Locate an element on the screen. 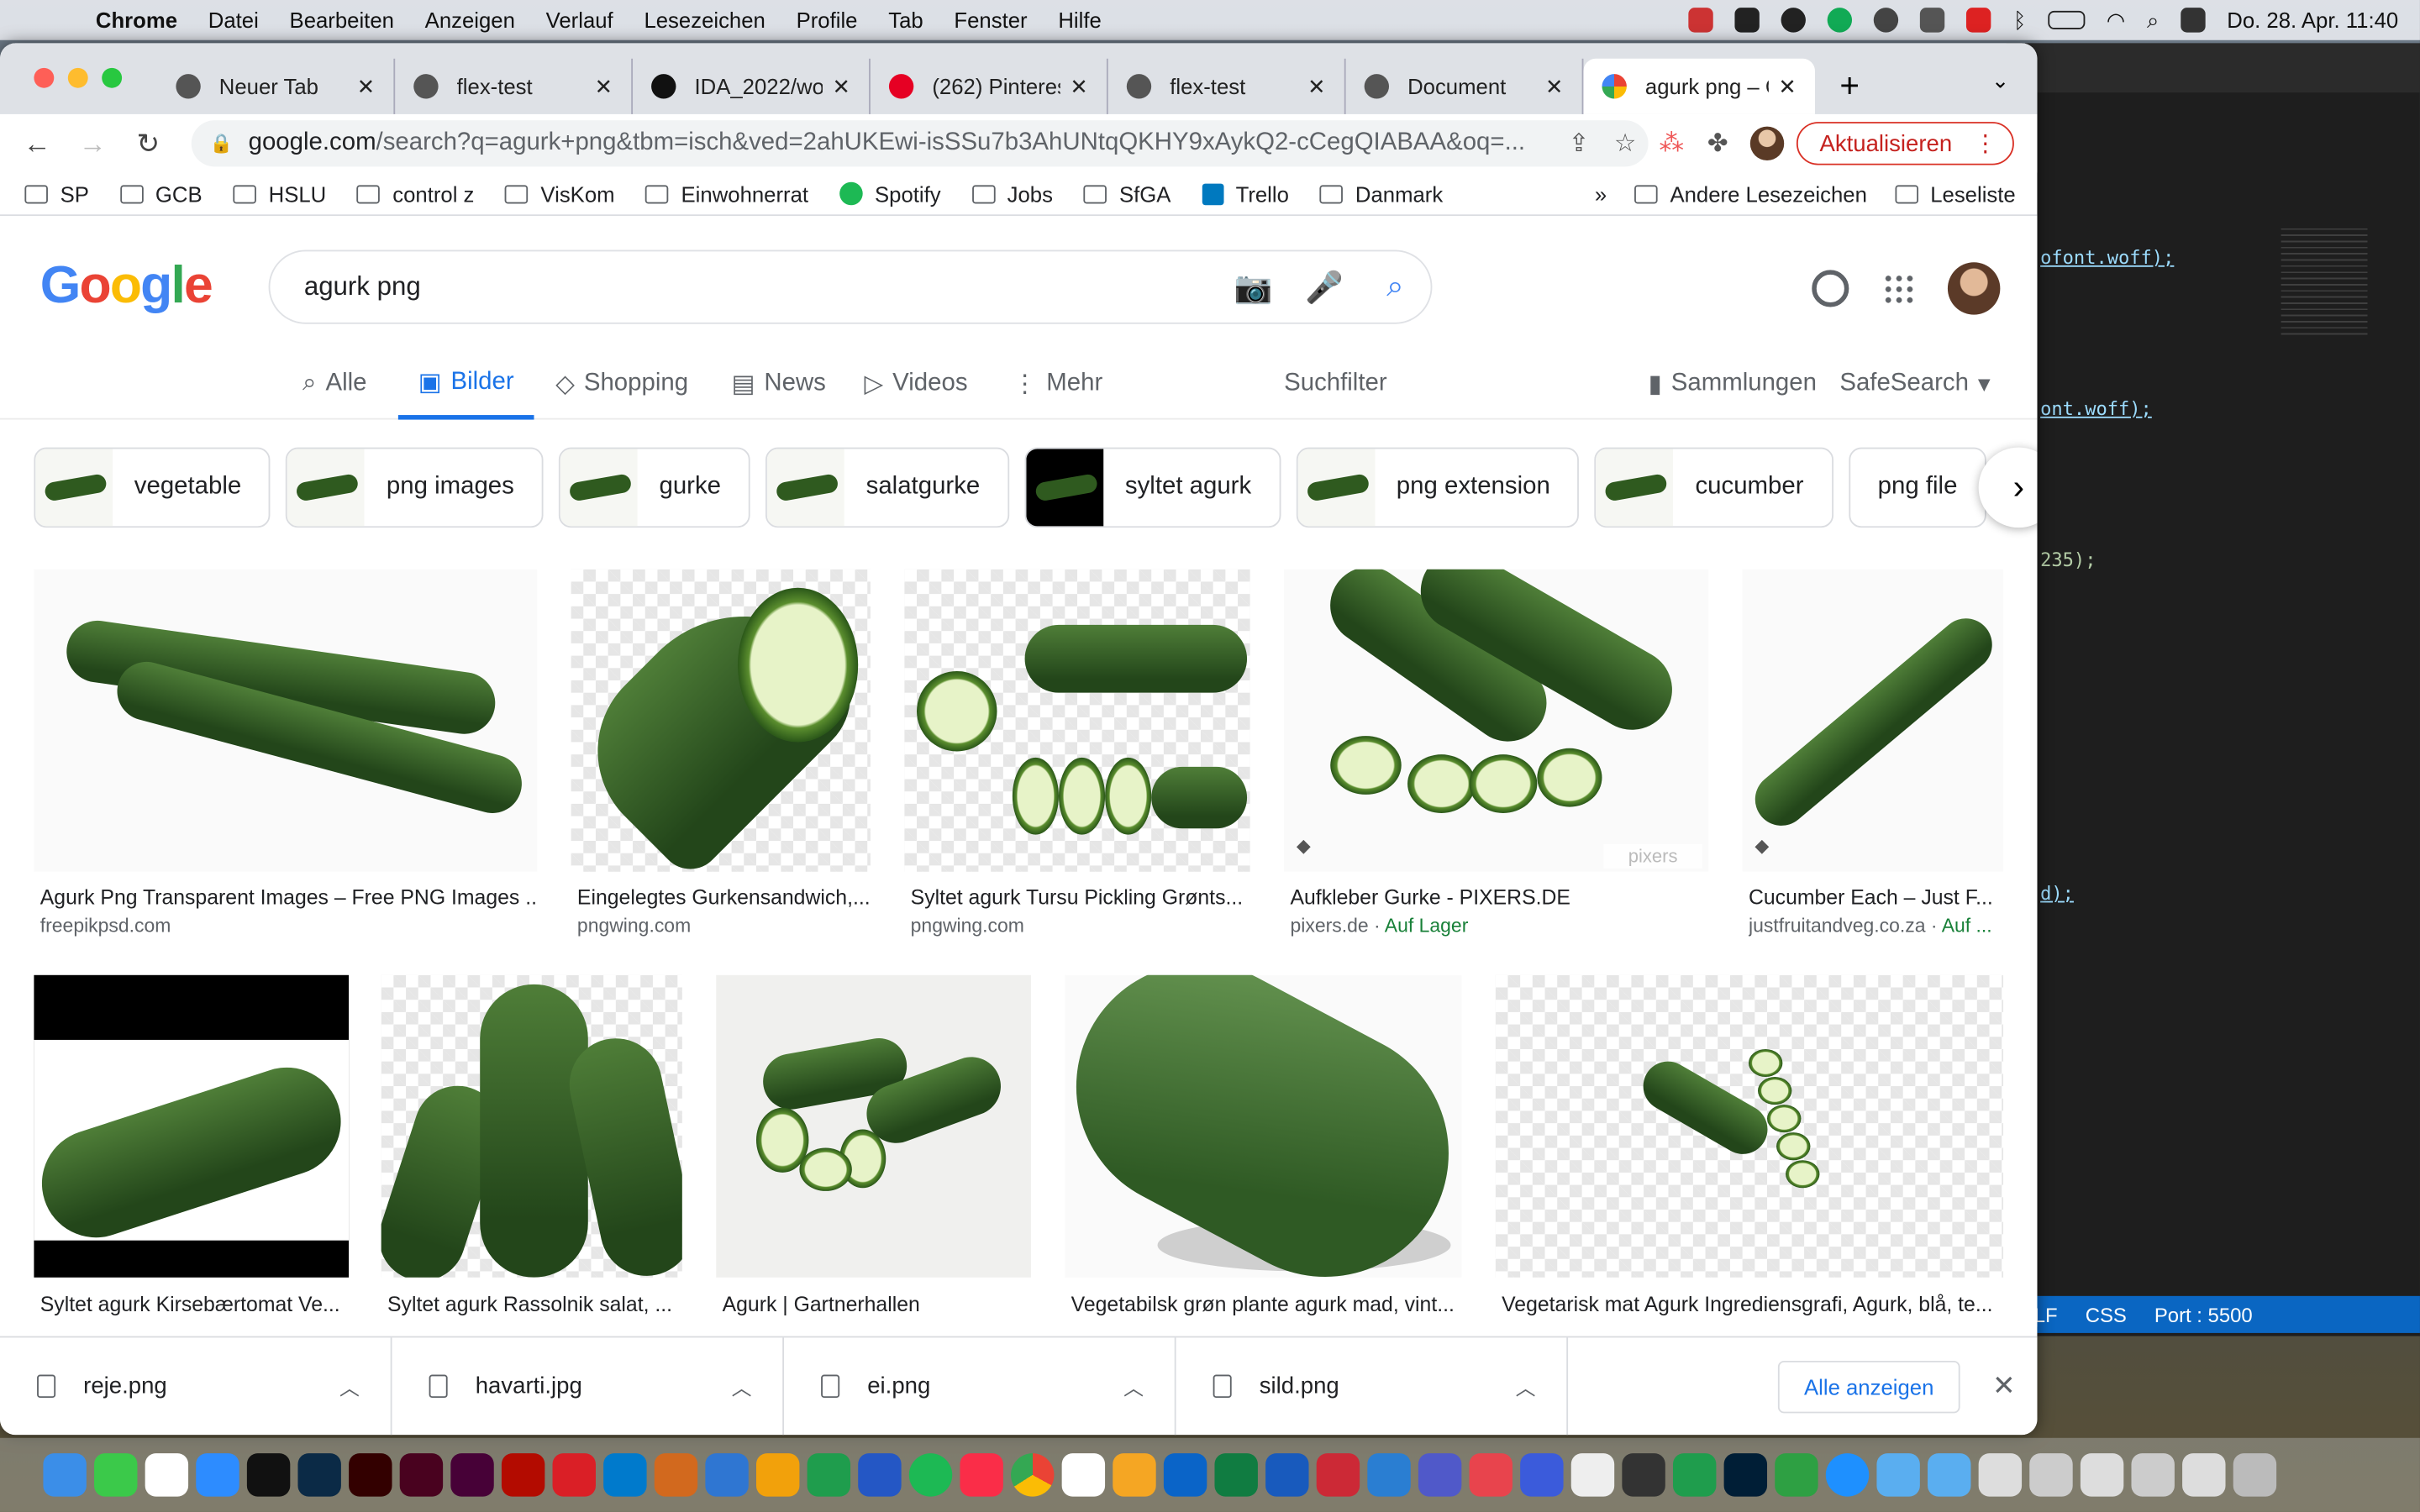  result-image: ◆ is located at coordinates (1873, 720).